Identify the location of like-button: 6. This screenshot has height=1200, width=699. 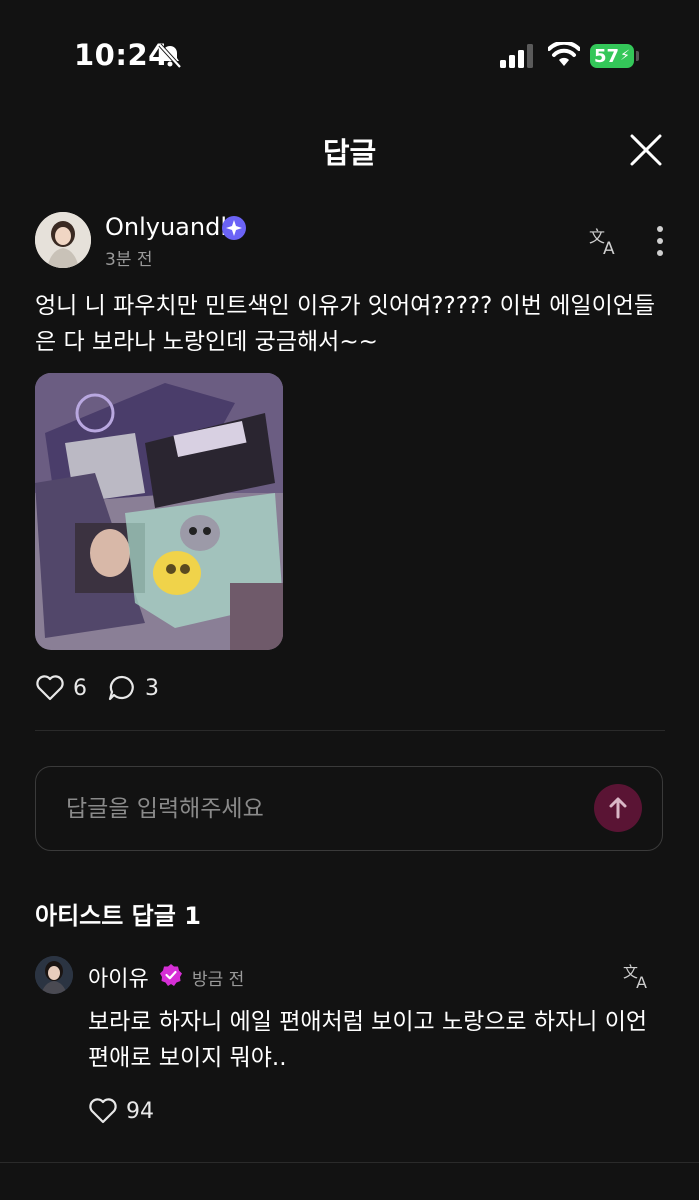
(61, 688).